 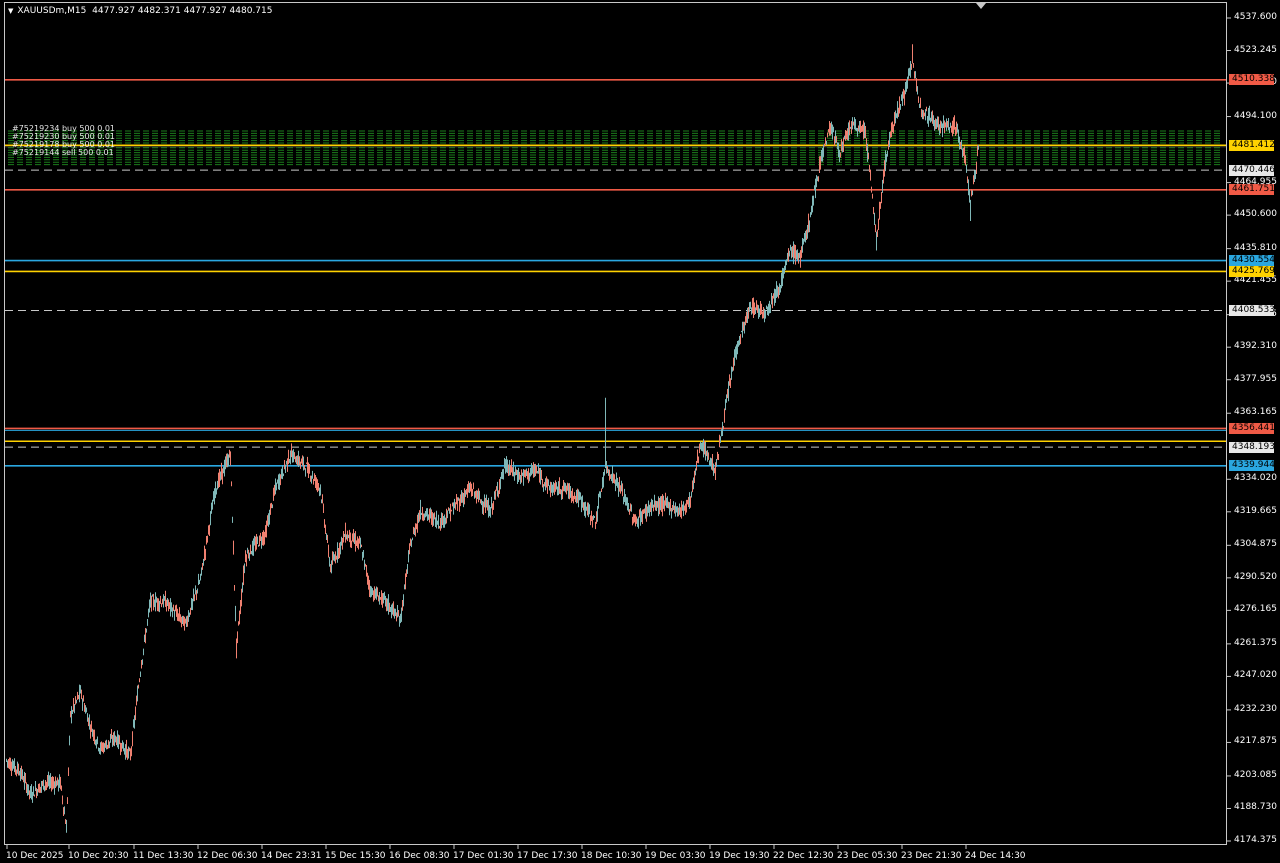 What do you see at coordinates (1252, 145) in the screenshot?
I see `price-level-tag: 4481.412` at bounding box center [1252, 145].